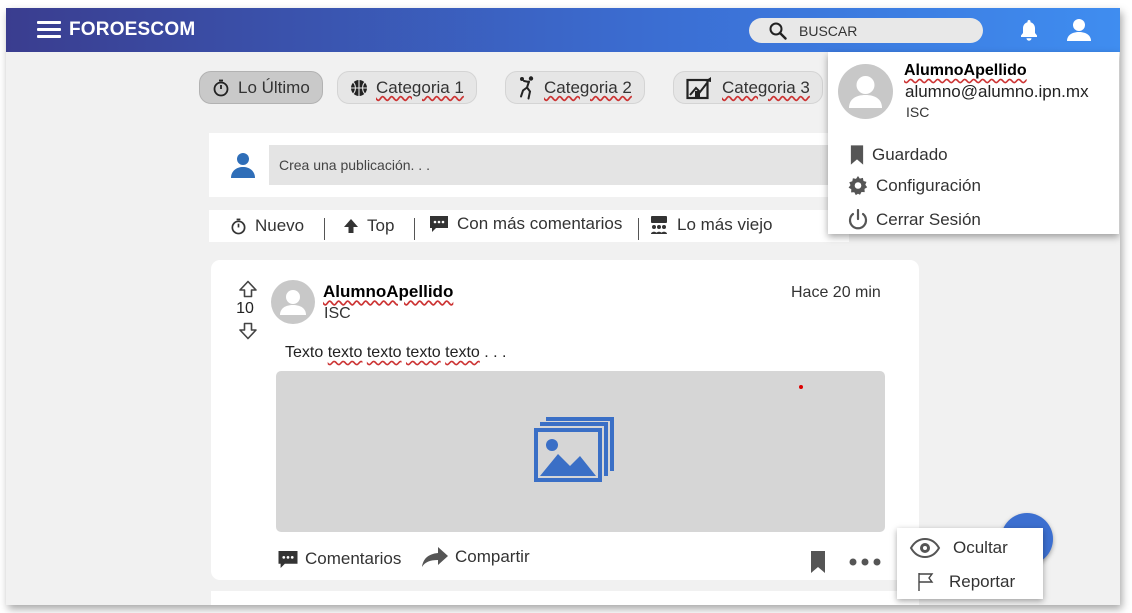 The height and width of the screenshot is (613, 1132). I want to click on search-box, so click(866, 30).